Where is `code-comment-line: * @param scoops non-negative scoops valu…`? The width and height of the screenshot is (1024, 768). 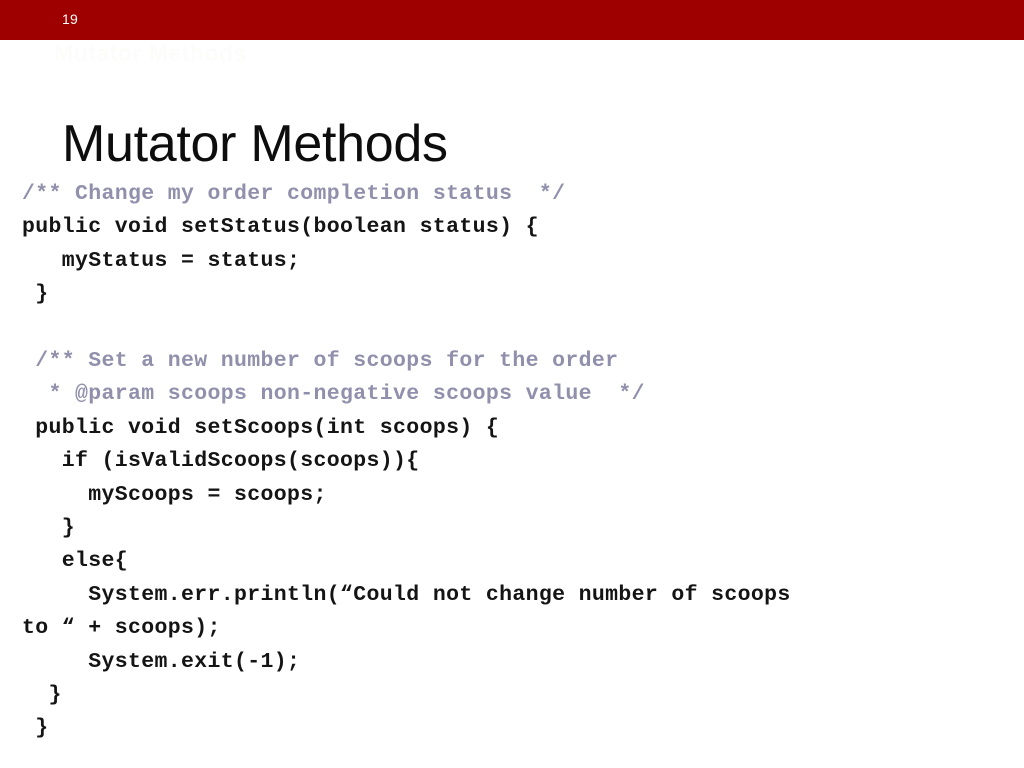 code-comment-line: * @param scoops non-negative scoops valu… is located at coordinates (333, 394).